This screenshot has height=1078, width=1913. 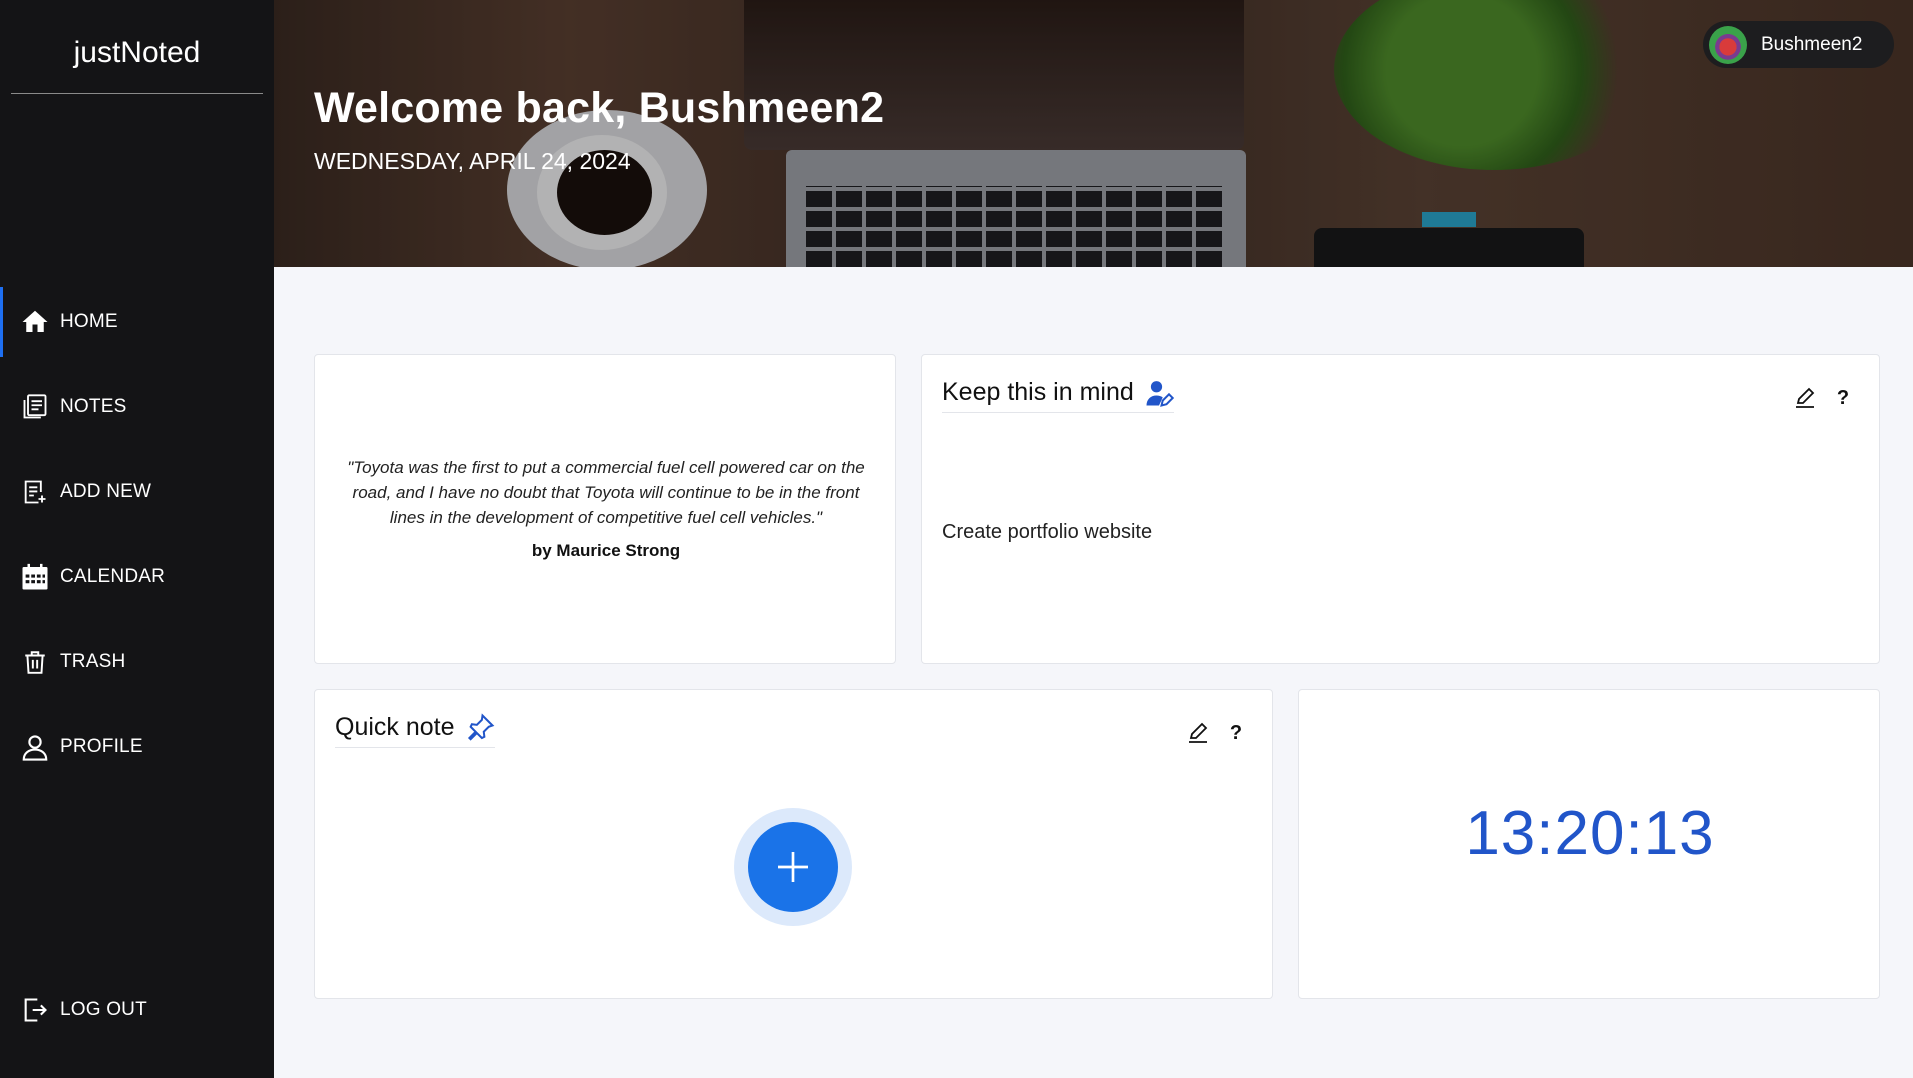 I want to click on user-menu-button: Bushmeen2, so click(x=1798, y=44).